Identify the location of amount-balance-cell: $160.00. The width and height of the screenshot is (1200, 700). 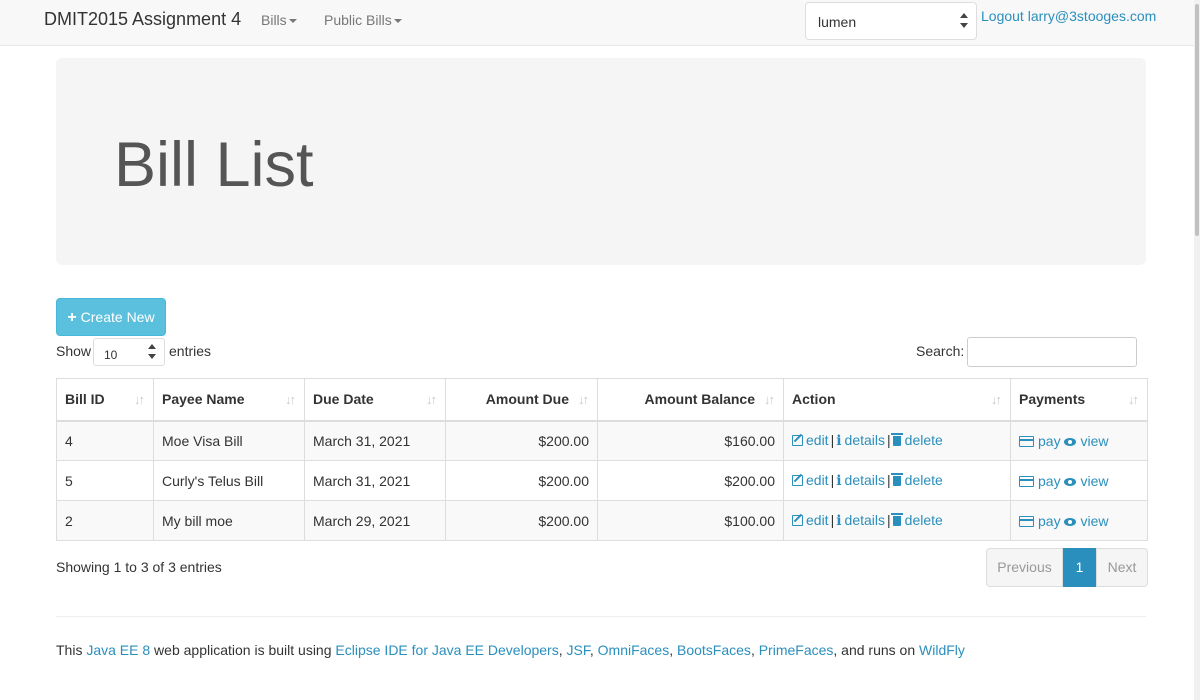
(690, 440).